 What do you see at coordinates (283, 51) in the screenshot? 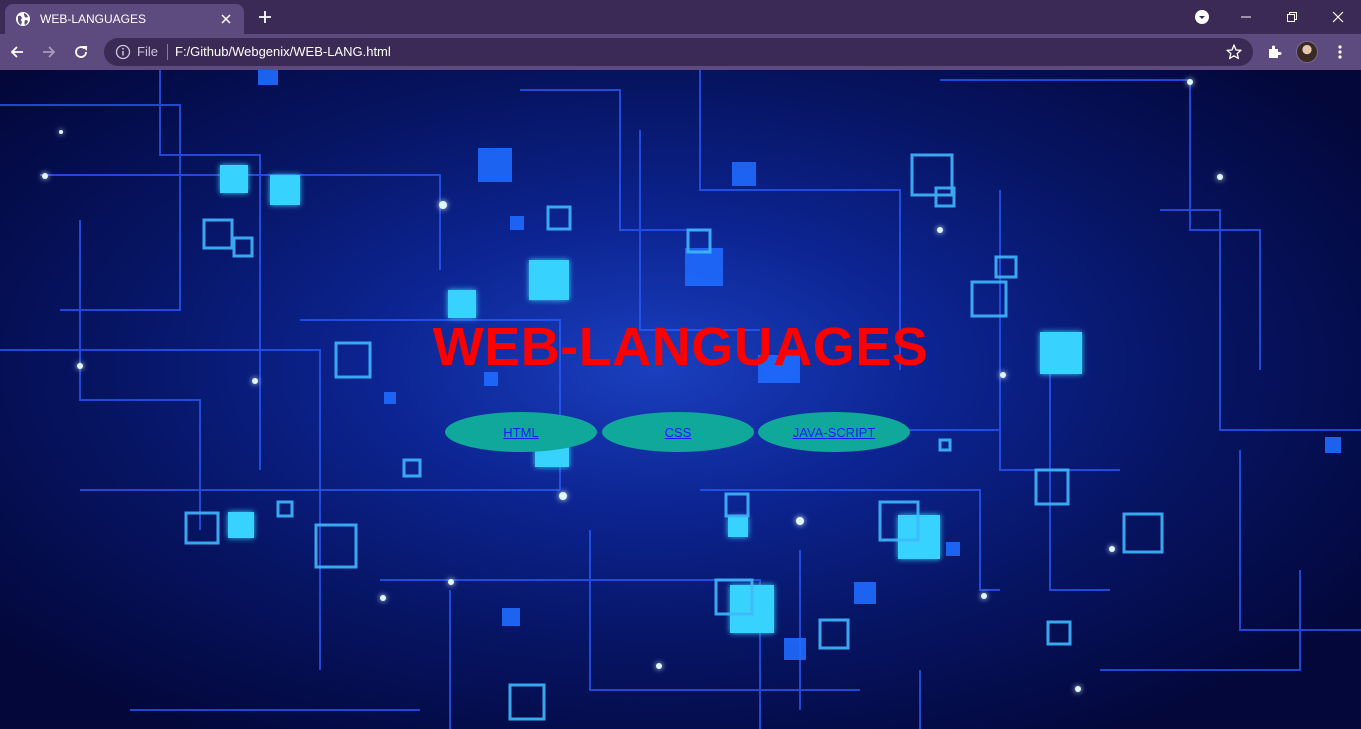
I see `url-text: F:/Github/Webgenix/WEB-LANG.html` at bounding box center [283, 51].